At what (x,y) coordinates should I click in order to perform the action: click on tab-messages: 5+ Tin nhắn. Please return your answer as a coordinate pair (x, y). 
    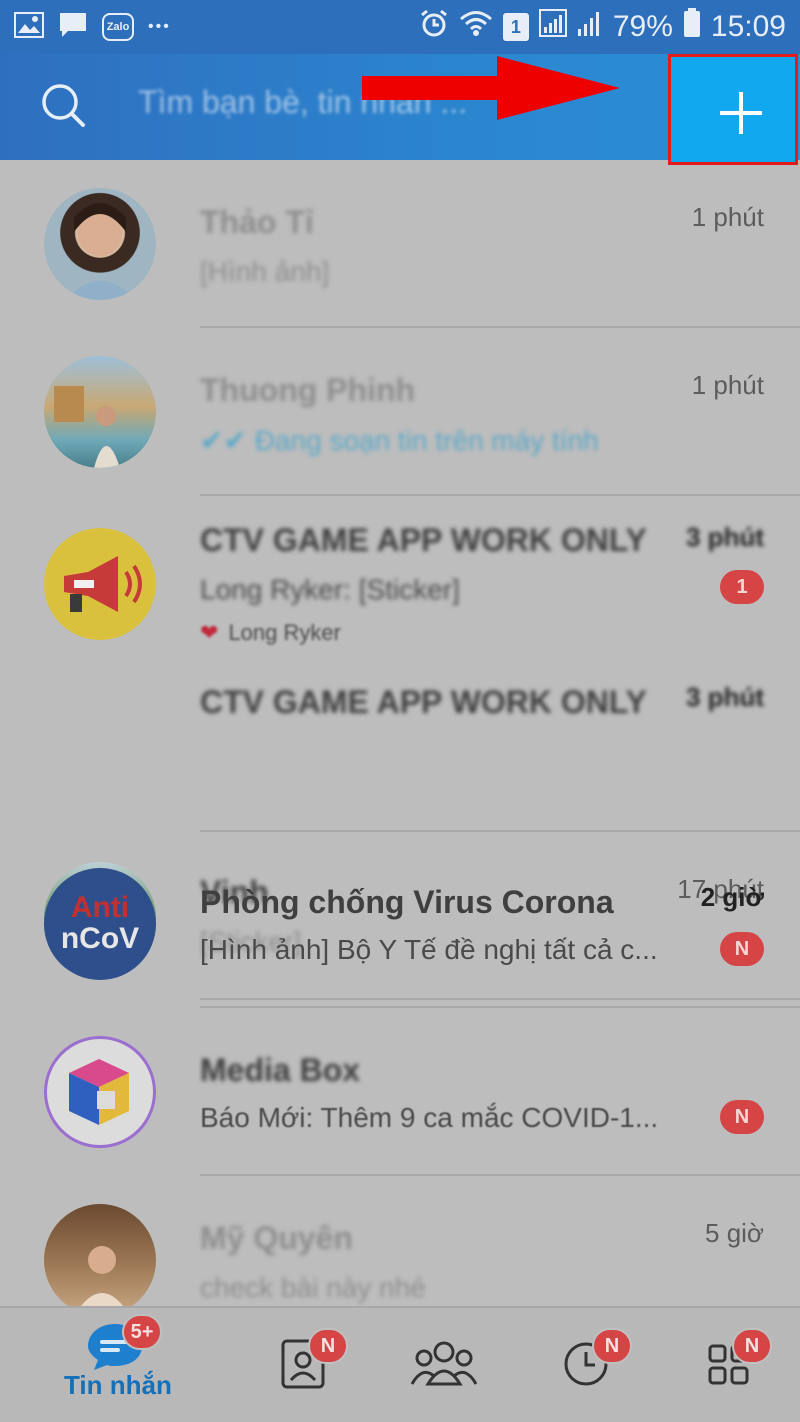
    Looking at the image, I should click on (120, 1365).